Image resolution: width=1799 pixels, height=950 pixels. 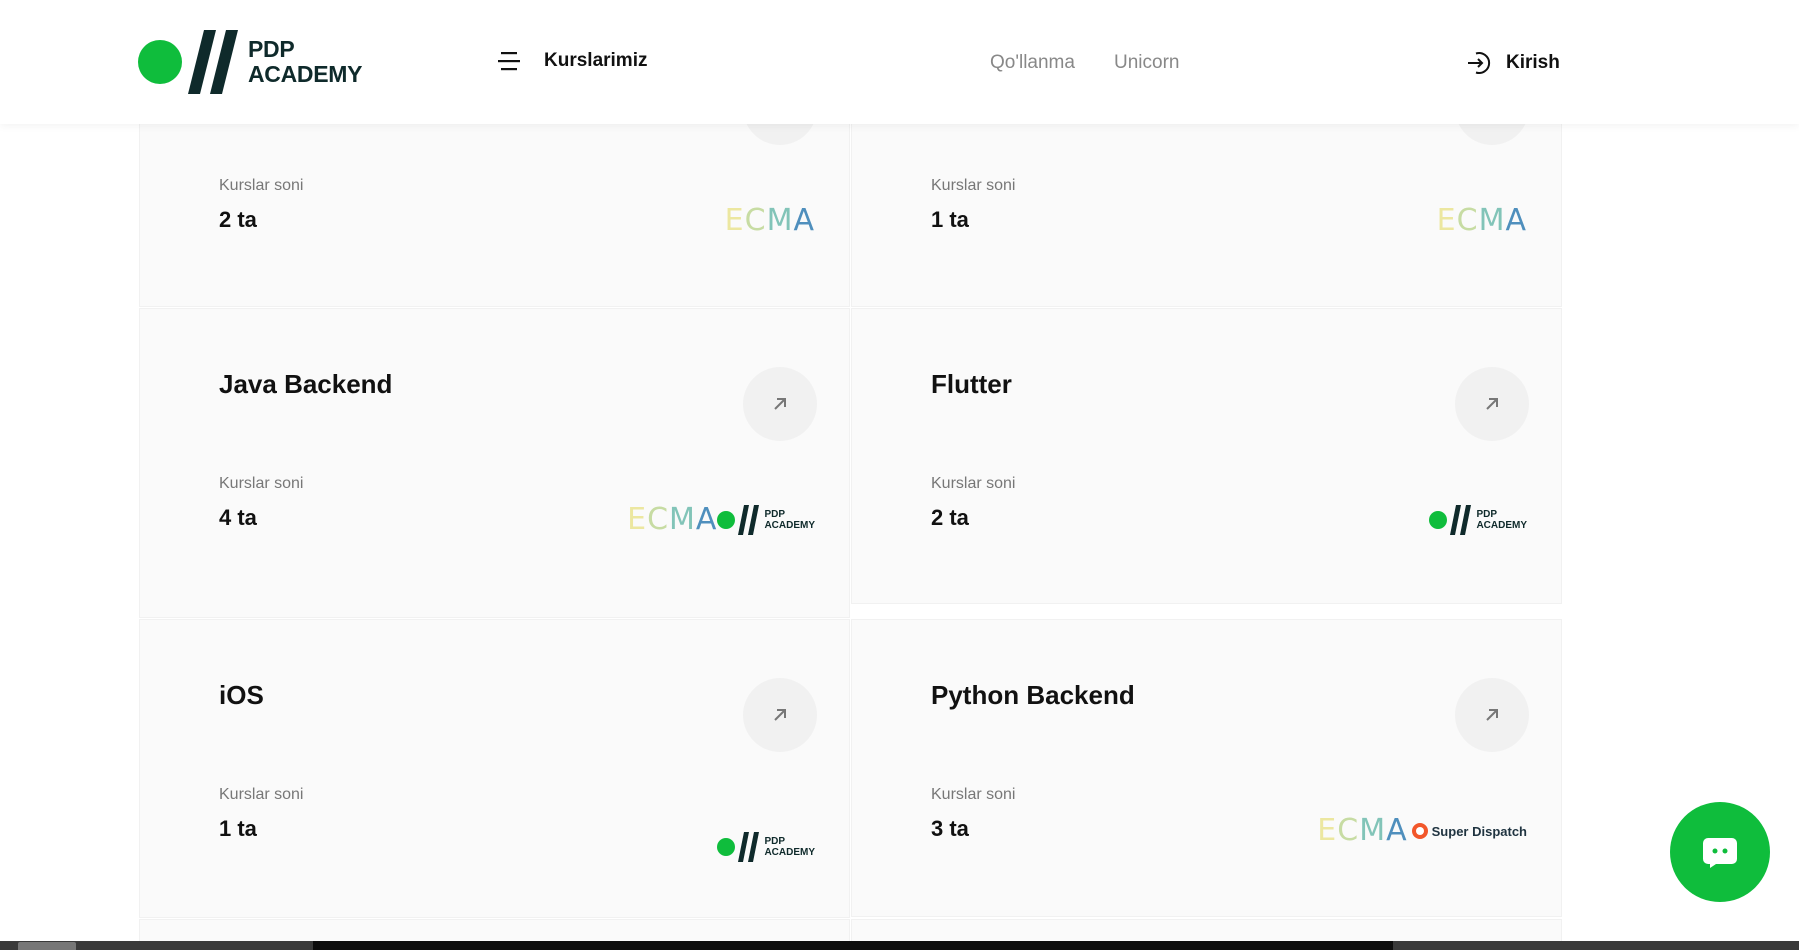 What do you see at coordinates (305, 61) in the screenshot?
I see `logo-text: PDP ACADEMY` at bounding box center [305, 61].